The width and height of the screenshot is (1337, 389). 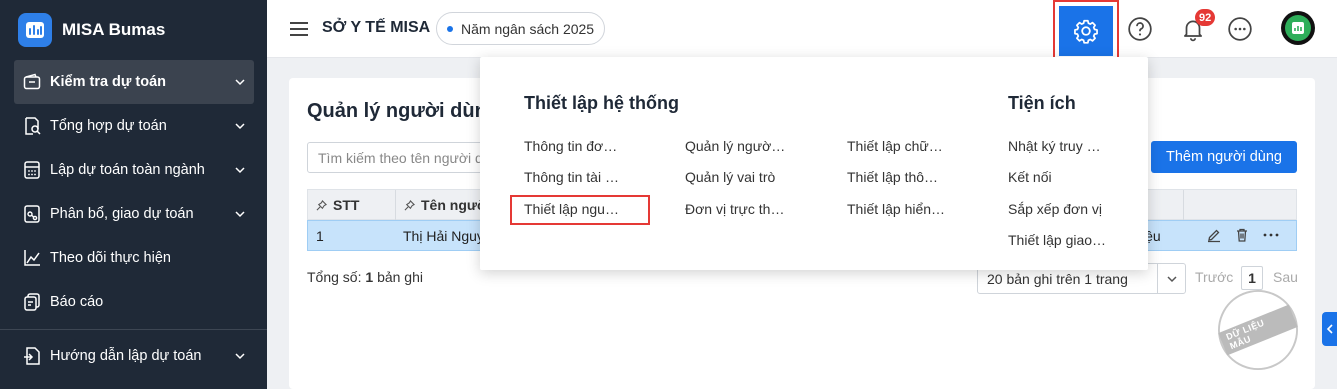 I want to click on column-header-label: STT, so click(x=346, y=205).